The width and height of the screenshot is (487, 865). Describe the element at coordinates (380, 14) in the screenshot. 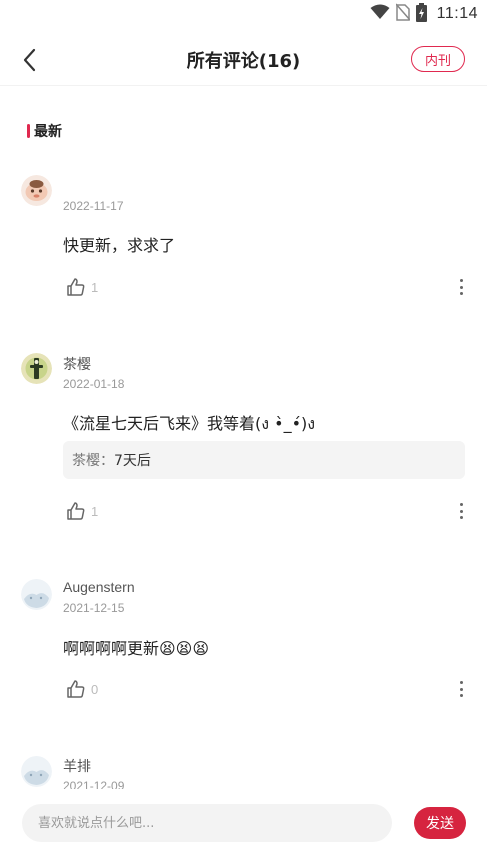

I see `wifi-icon` at that location.